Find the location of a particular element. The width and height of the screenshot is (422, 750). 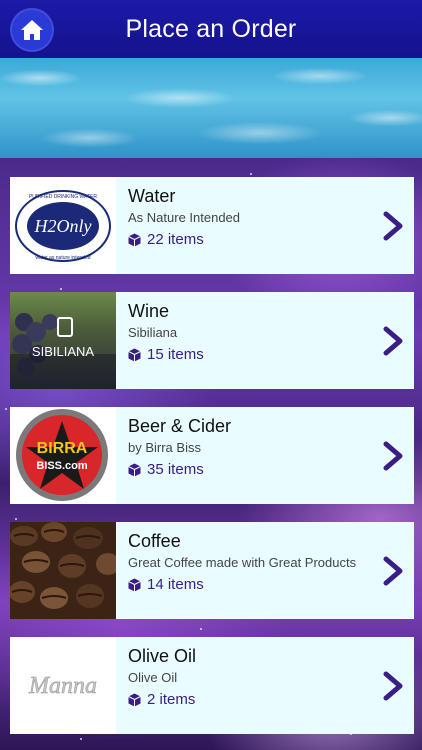

item-count: 15 items is located at coordinates (175, 354).